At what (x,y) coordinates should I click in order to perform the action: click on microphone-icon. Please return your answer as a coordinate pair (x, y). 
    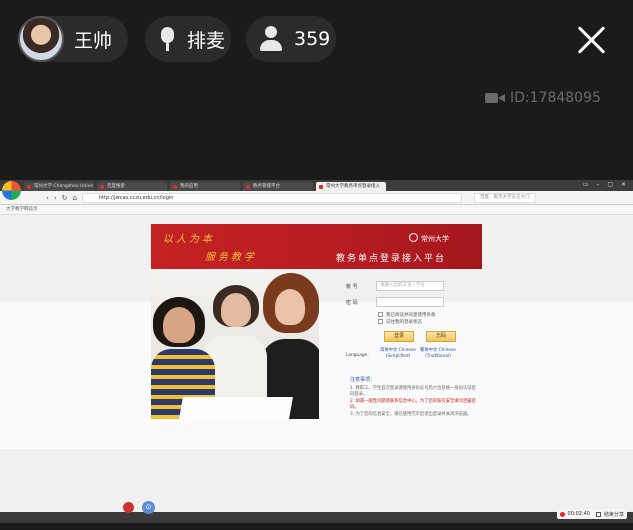
    Looking at the image, I should click on (167, 39).